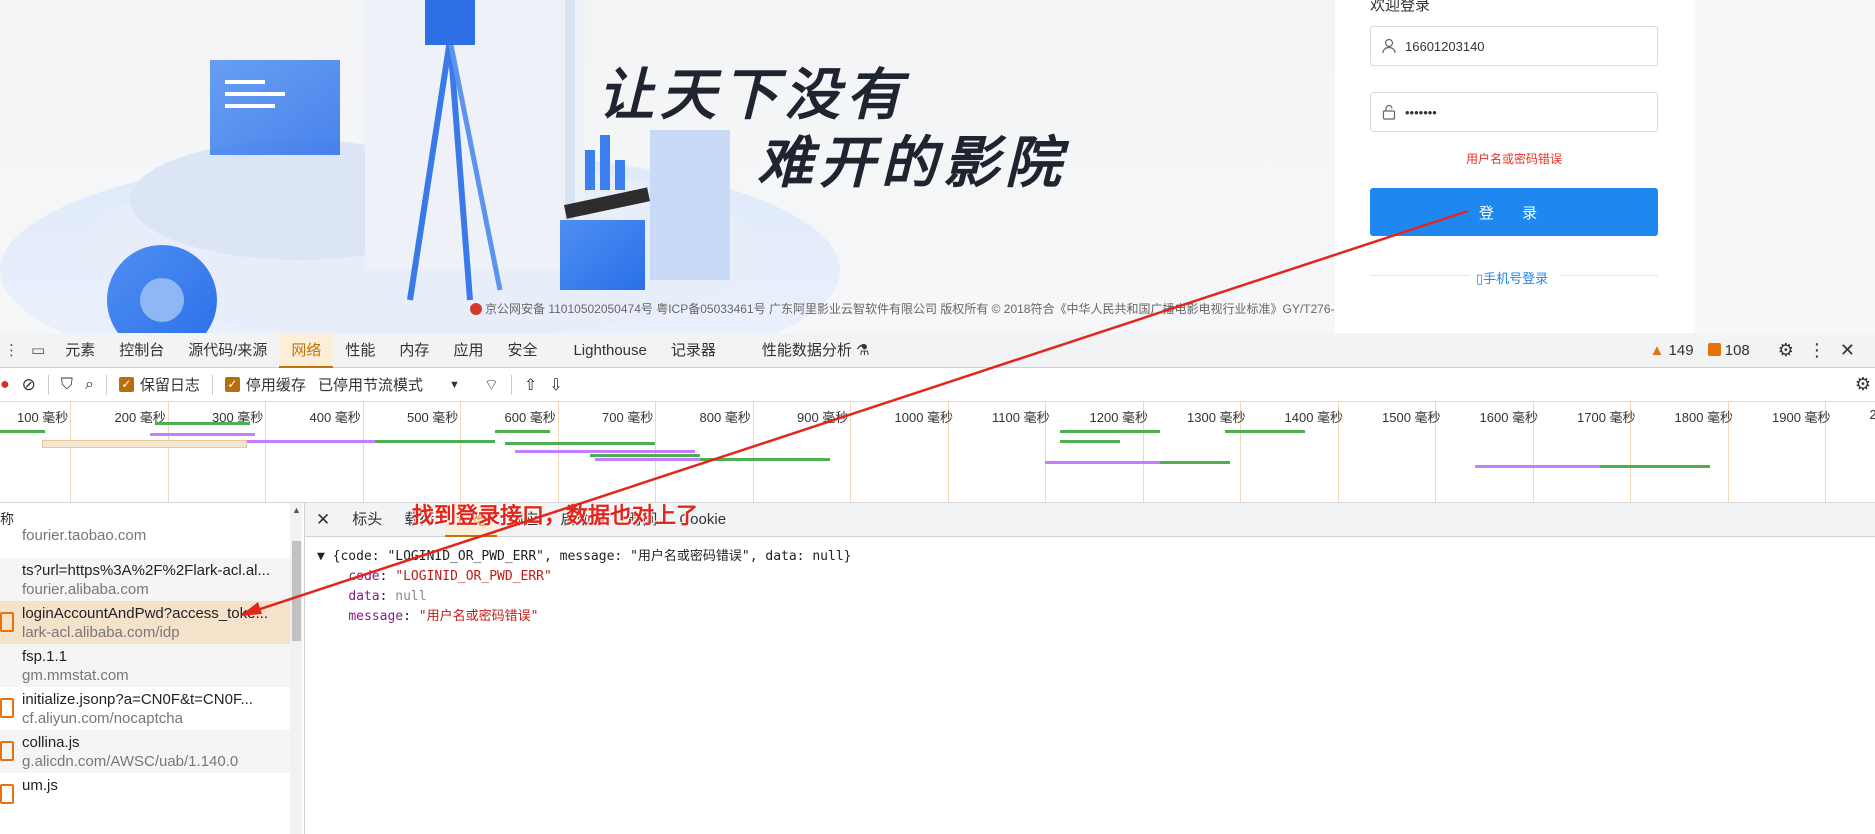  I want to click on throttle-select: 已停用节流模式 ▼, so click(389, 384).